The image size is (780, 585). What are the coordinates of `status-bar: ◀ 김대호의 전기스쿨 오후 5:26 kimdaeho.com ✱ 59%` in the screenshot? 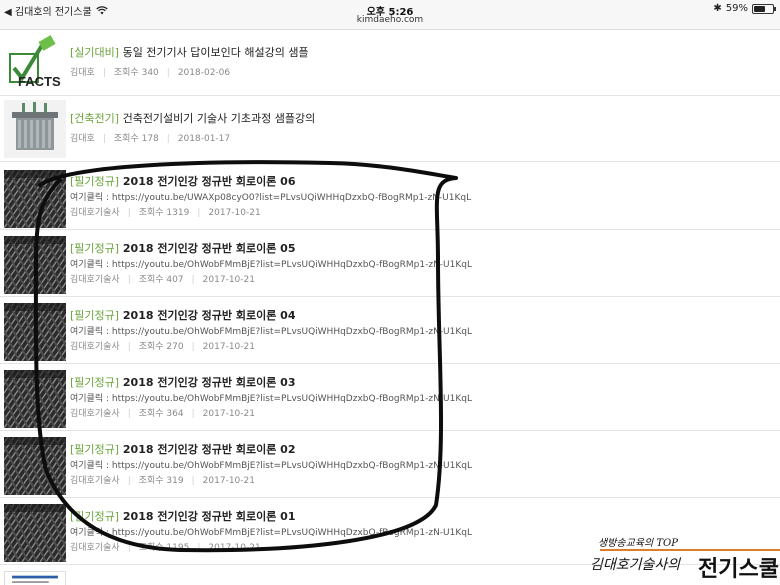 It's located at (390, 15).